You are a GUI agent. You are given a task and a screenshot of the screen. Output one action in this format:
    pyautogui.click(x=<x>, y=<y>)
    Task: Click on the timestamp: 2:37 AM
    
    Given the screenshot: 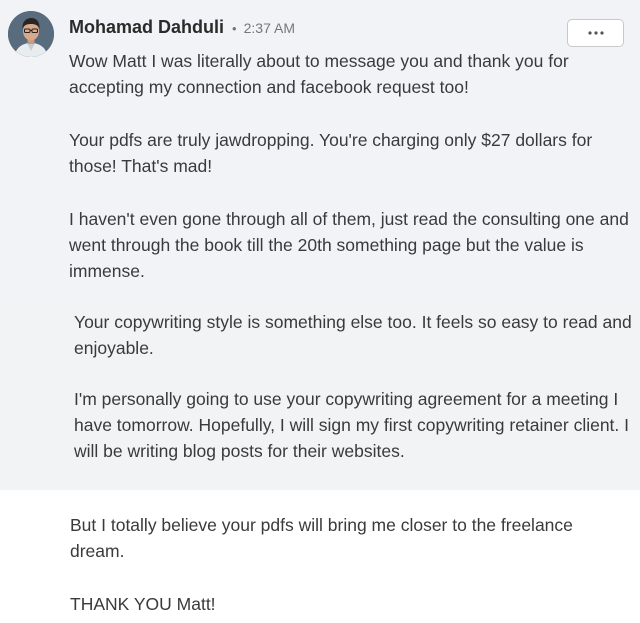 What is the action you would take?
    pyautogui.click(x=269, y=28)
    